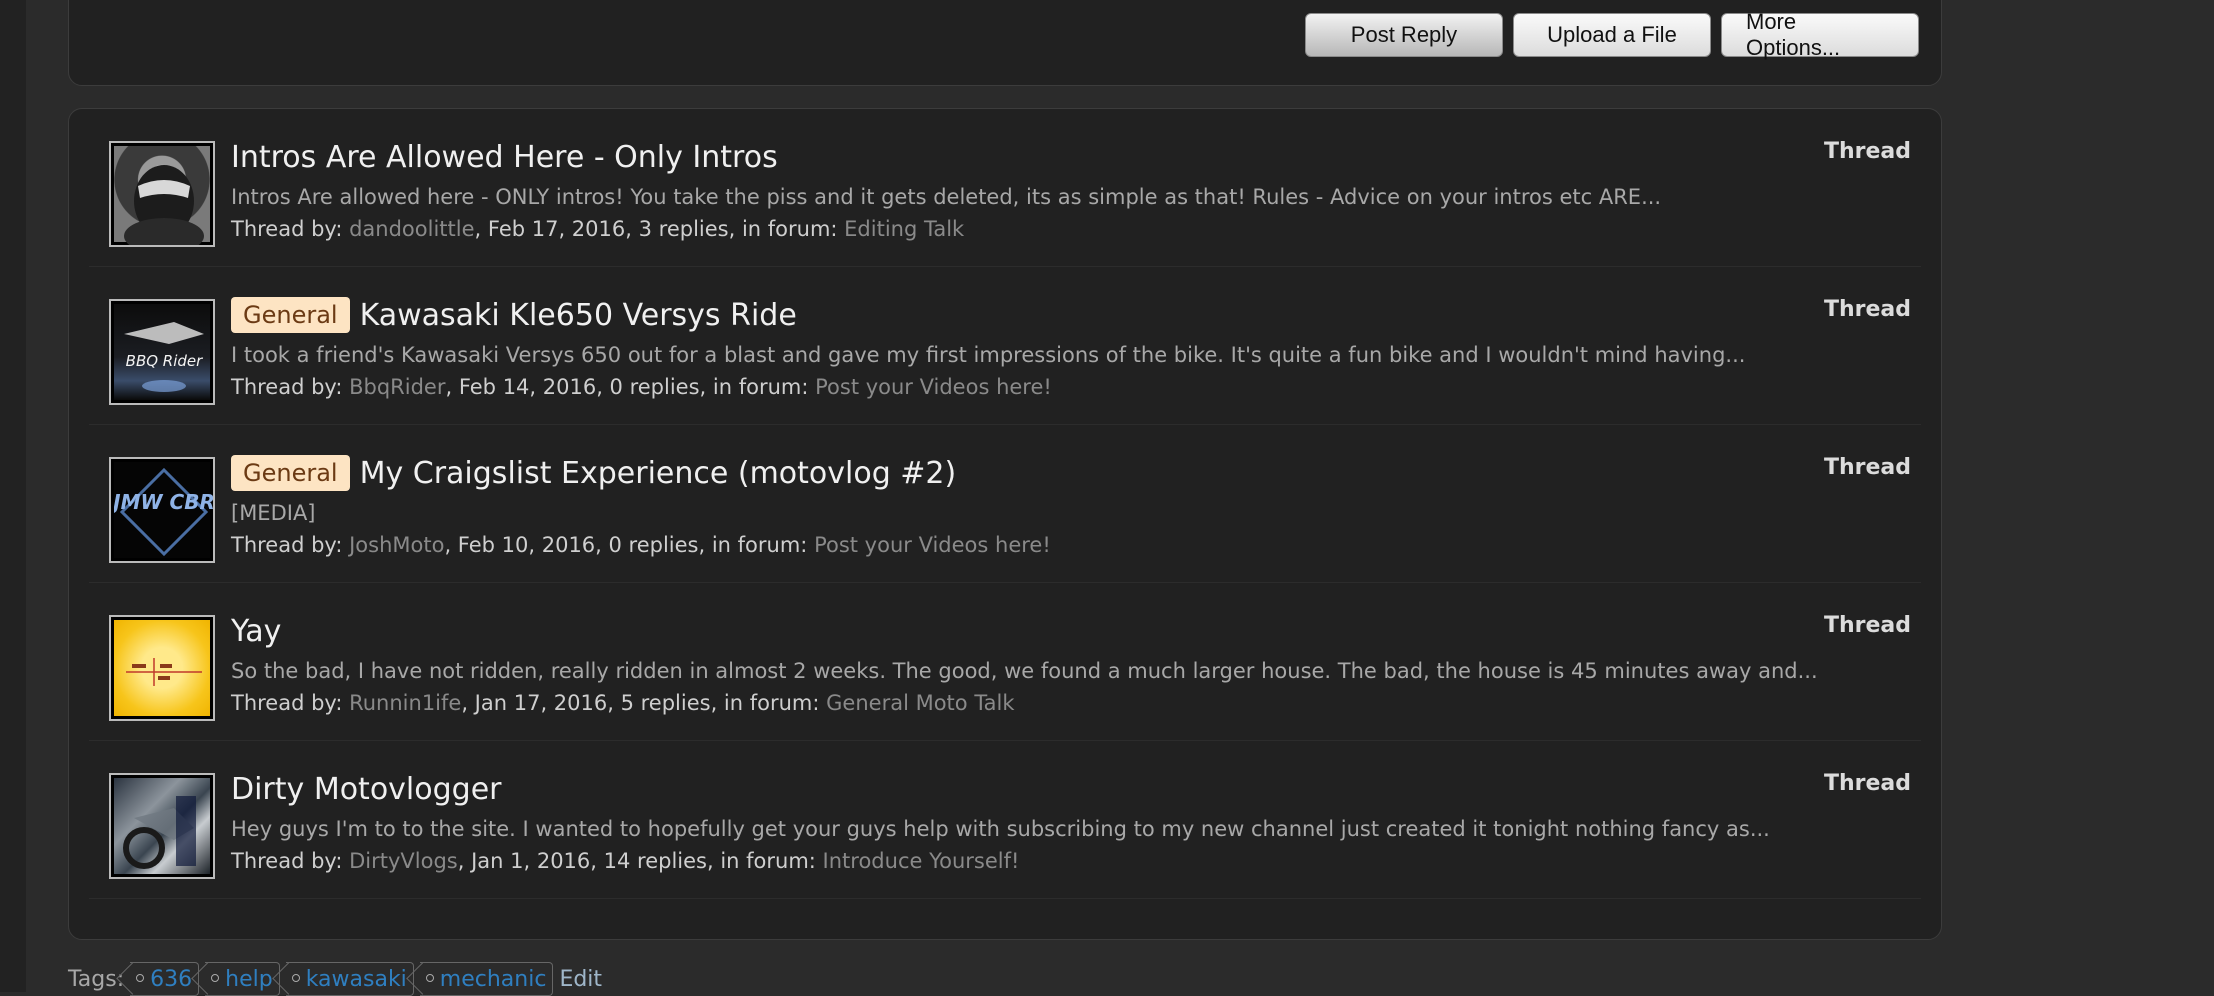  I want to click on tag-text: mechanic, so click(493, 979).